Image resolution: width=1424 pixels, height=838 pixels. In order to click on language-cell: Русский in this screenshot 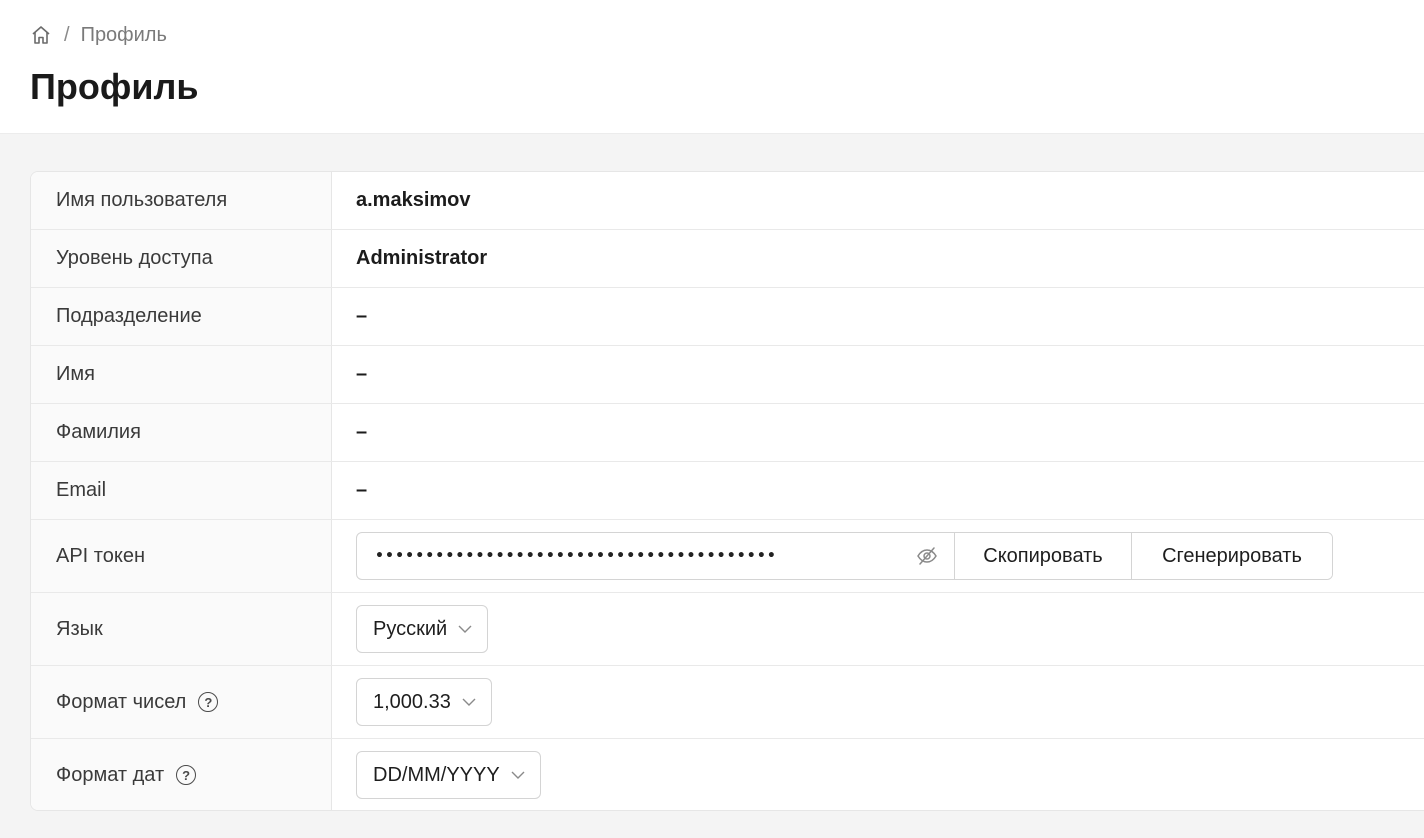, I will do `click(878, 629)`.